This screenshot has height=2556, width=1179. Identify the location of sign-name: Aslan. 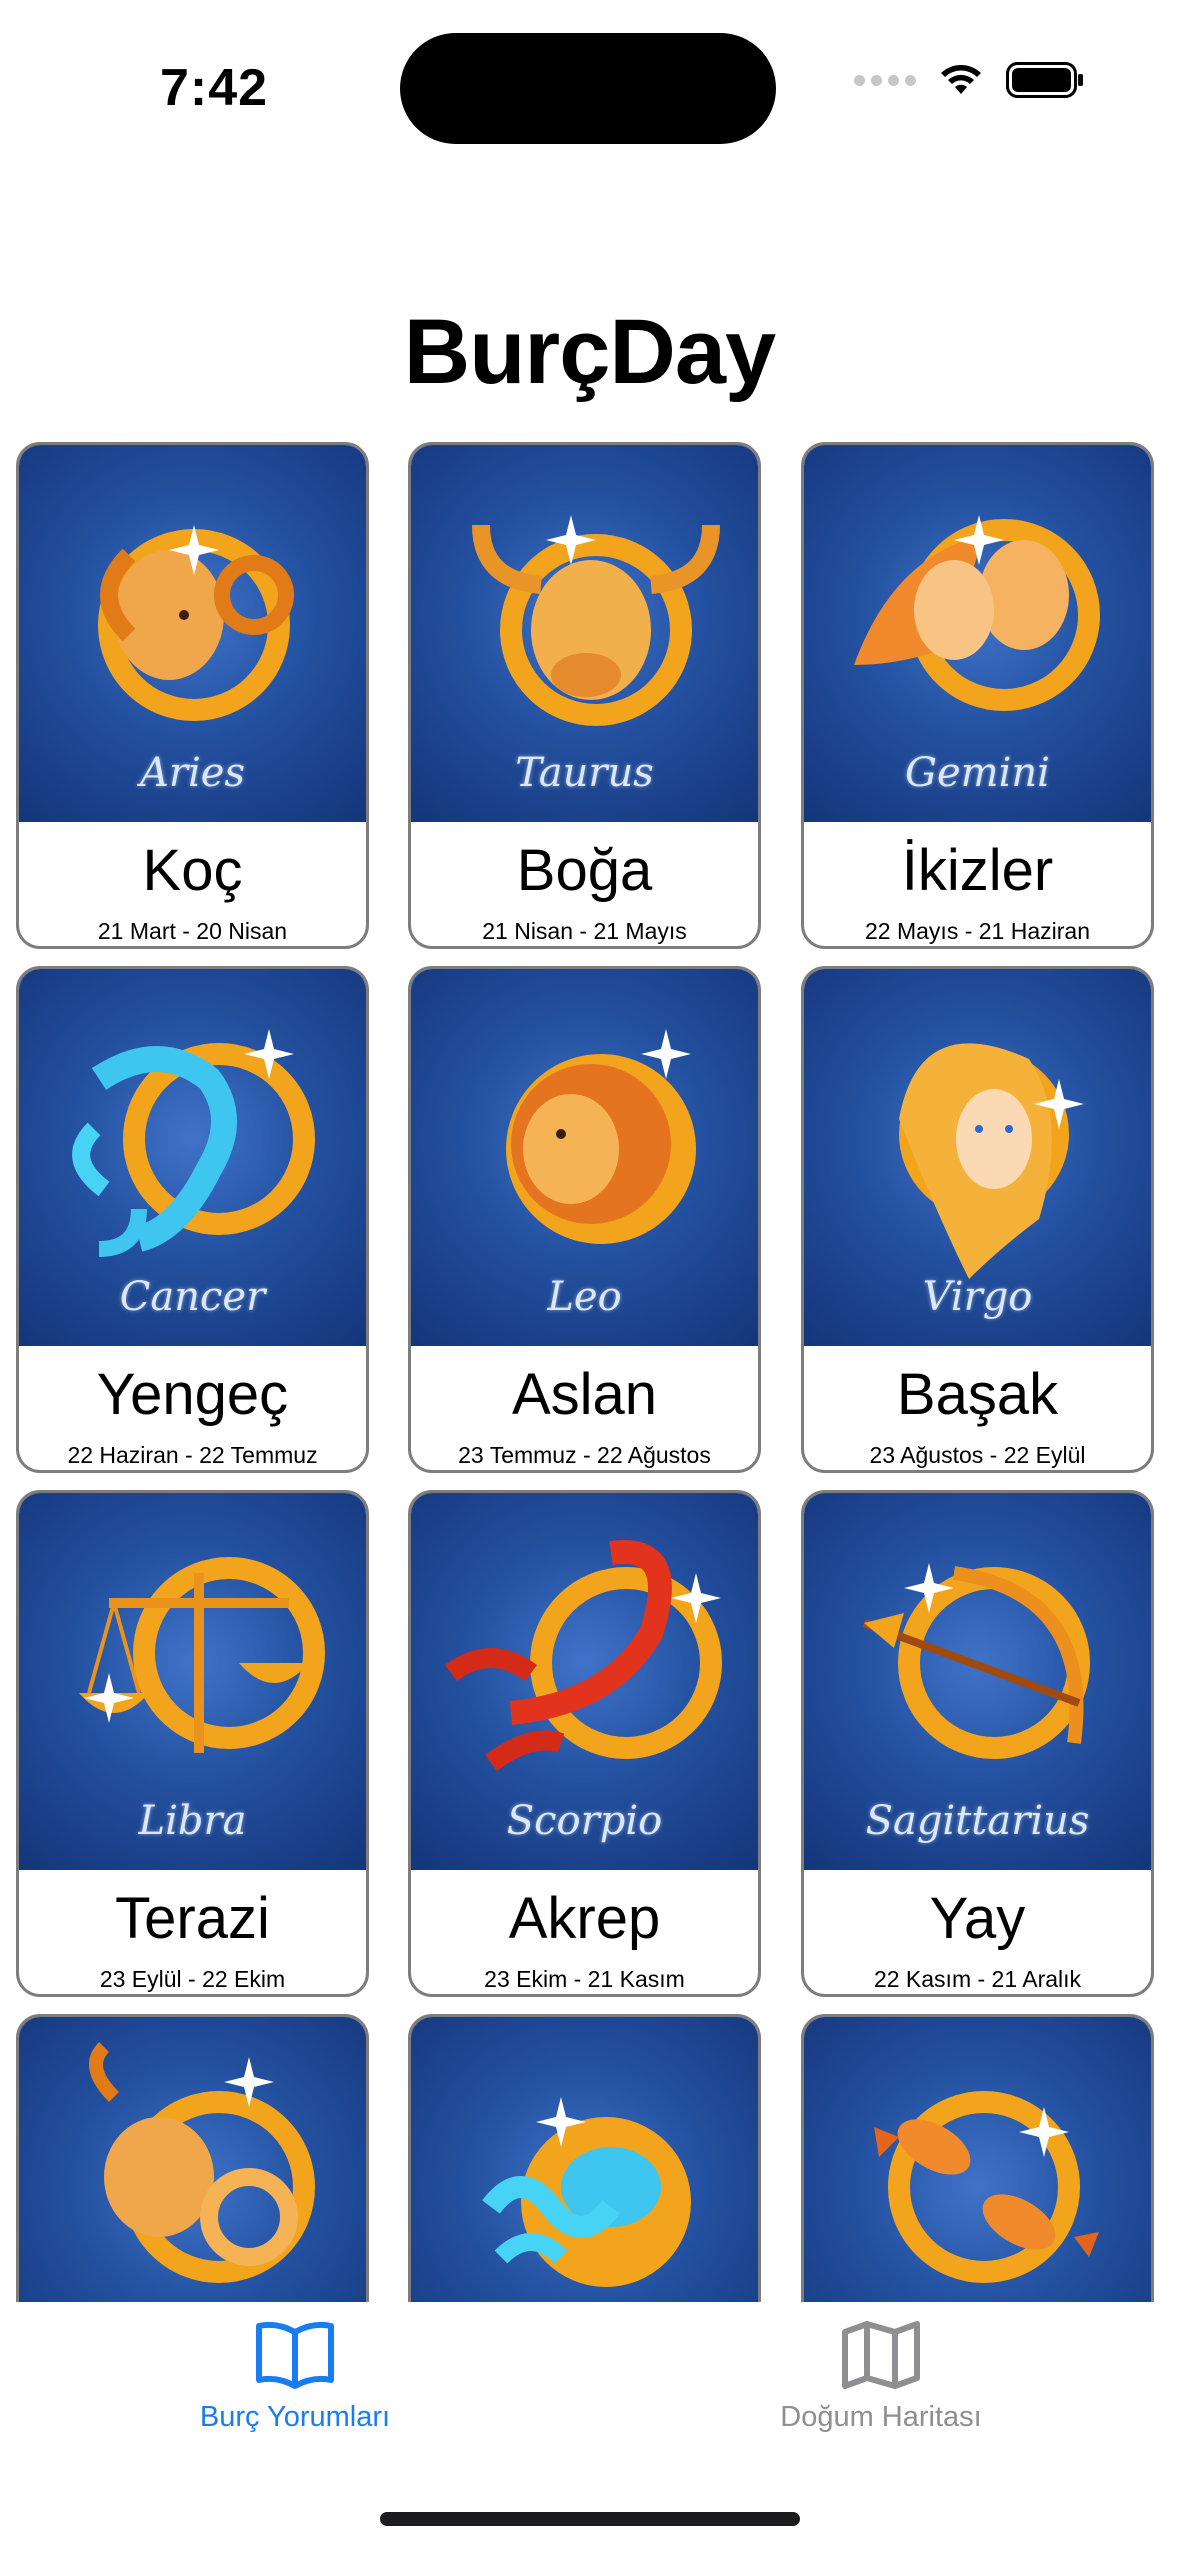
(584, 1394).